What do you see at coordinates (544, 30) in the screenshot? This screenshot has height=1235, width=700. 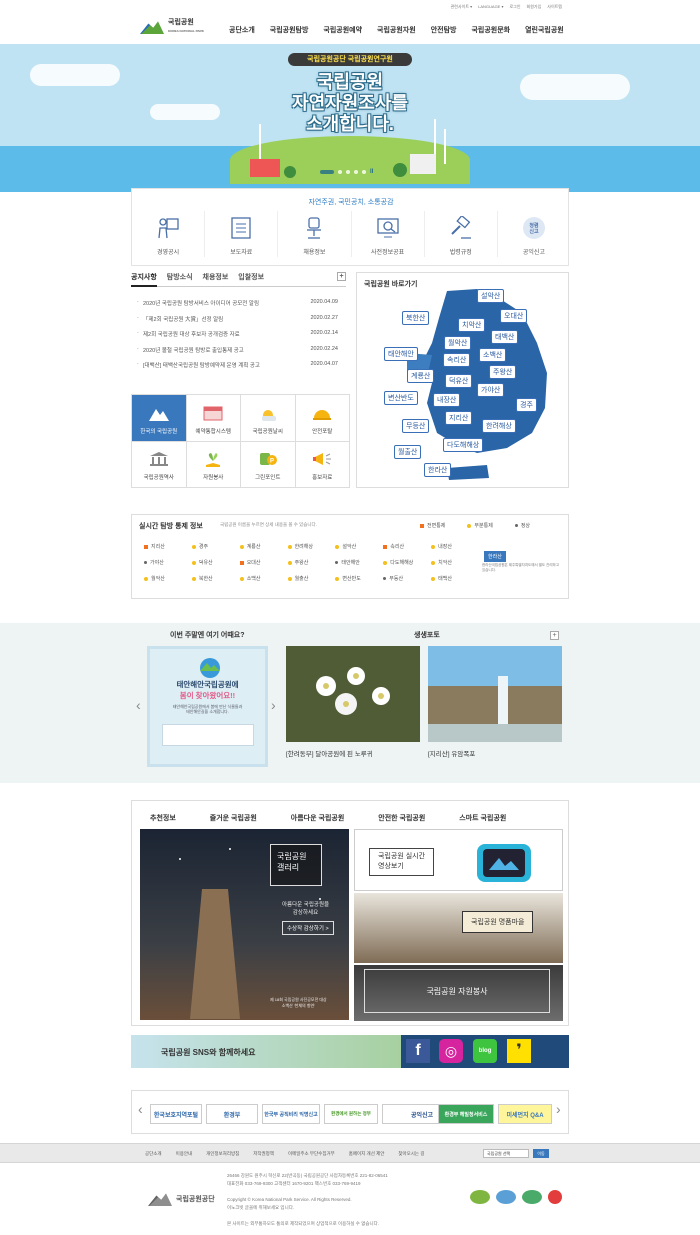 I see `nav-item: 열린국립공원` at bounding box center [544, 30].